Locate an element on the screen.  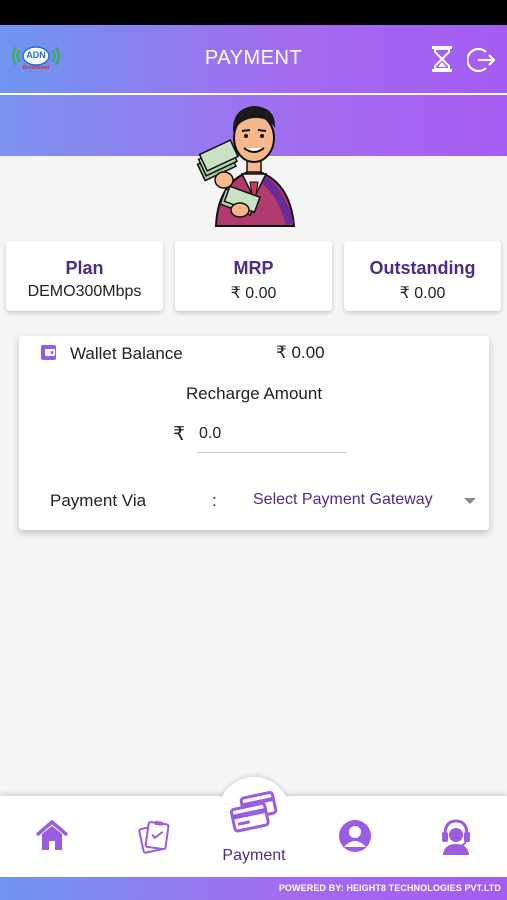
payment-cards-icon is located at coordinates (253, 812).